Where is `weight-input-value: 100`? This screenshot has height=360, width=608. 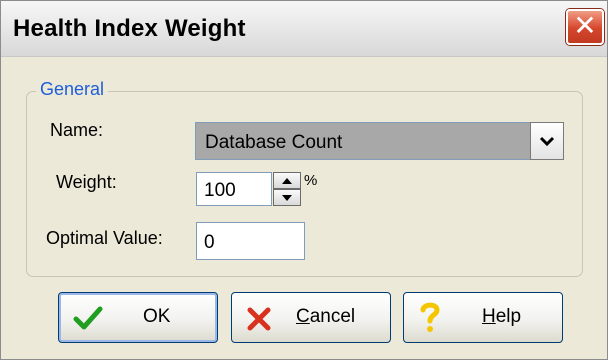 weight-input-value: 100 is located at coordinates (220, 190).